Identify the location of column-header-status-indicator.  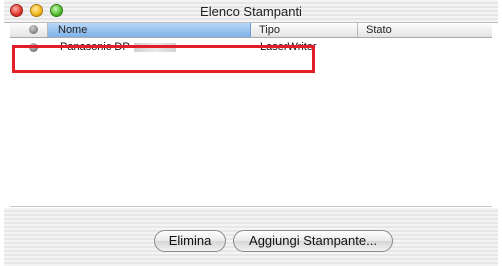
(29, 30).